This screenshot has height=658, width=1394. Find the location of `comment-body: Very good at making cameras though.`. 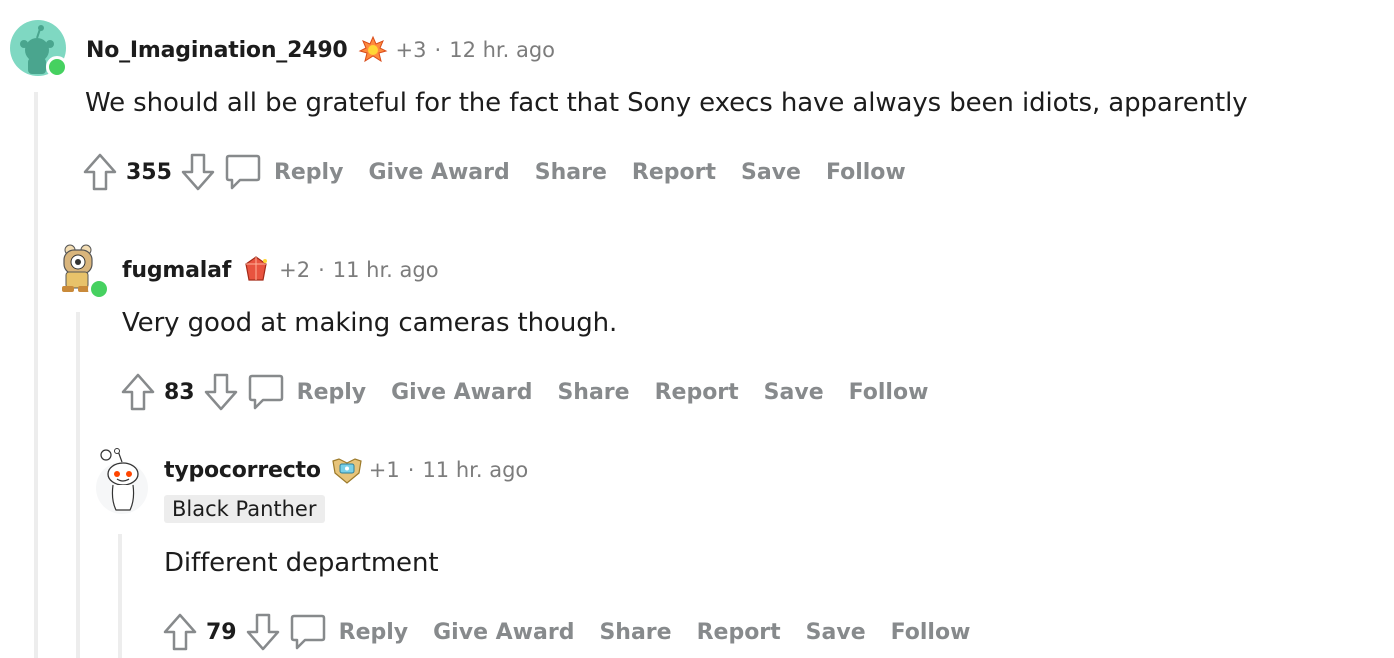

comment-body: Very good at making cameras though. is located at coordinates (370, 323).